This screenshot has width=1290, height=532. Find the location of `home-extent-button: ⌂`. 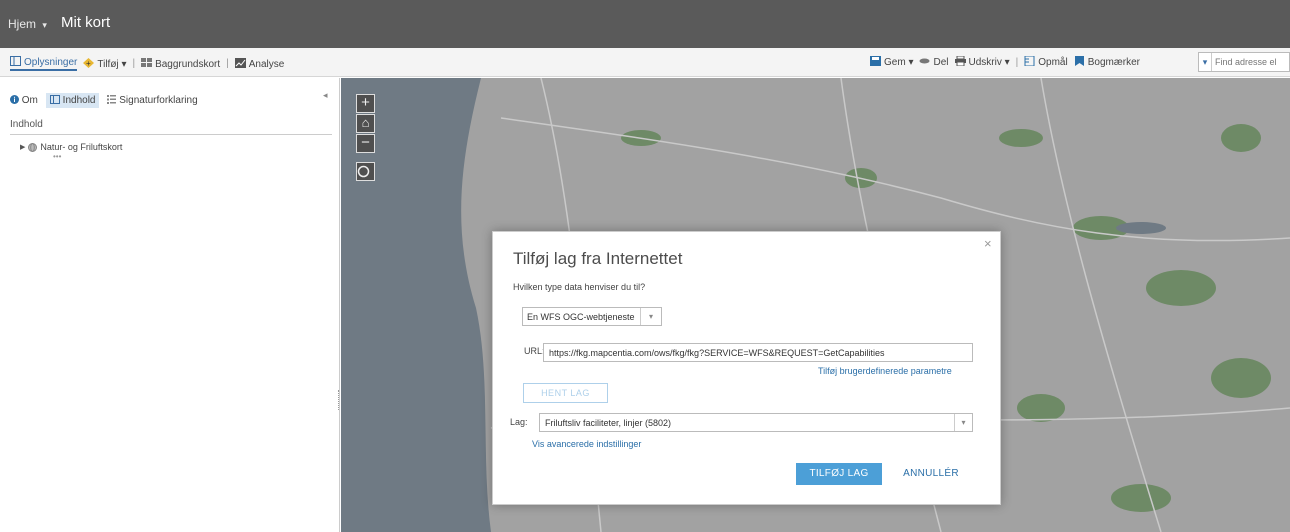

home-extent-button: ⌂ is located at coordinates (365, 123).